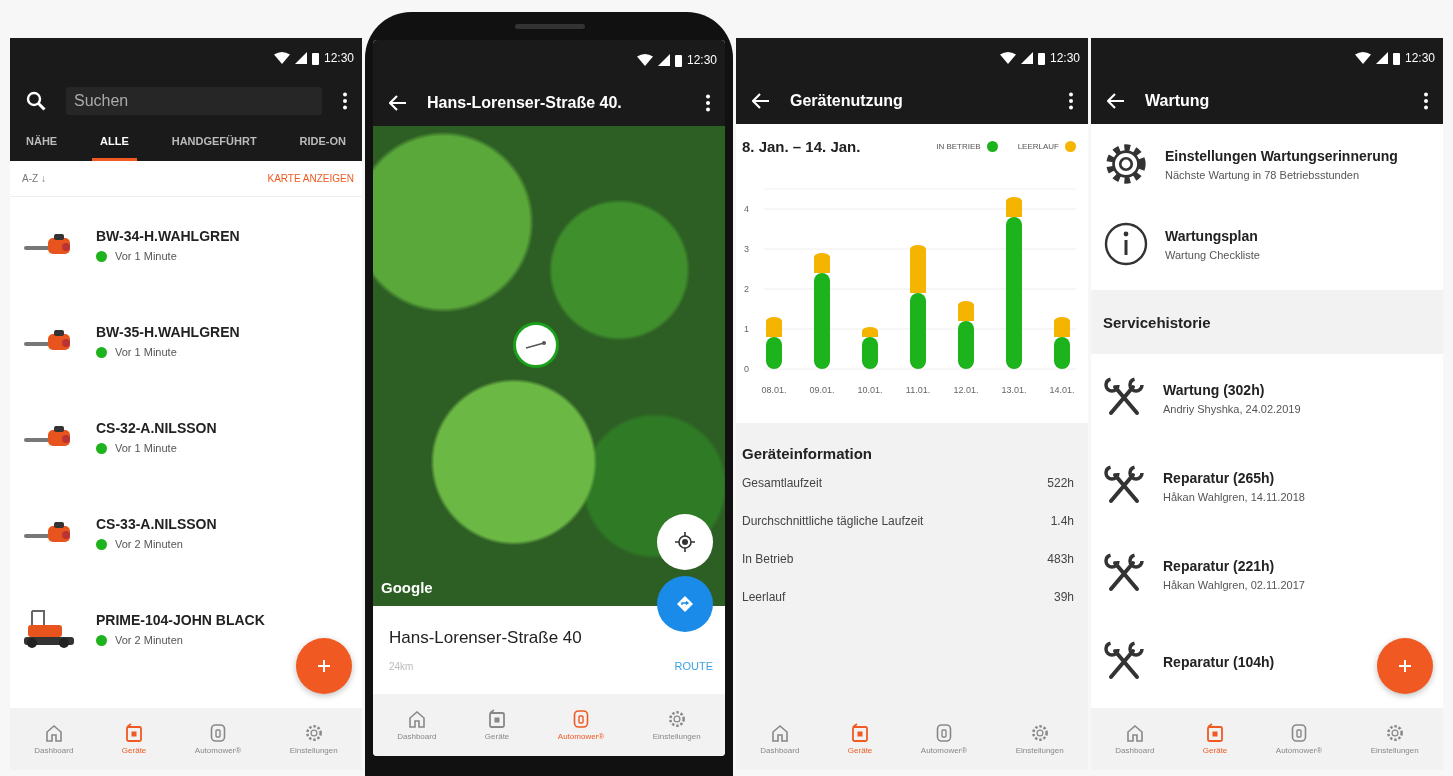 Image resolution: width=1453 pixels, height=776 pixels. What do you see at coordinates (156, 428) in the screenshot?
I see `device-name: CS-32-A.NILSSON` at bounding box center [156, 428].